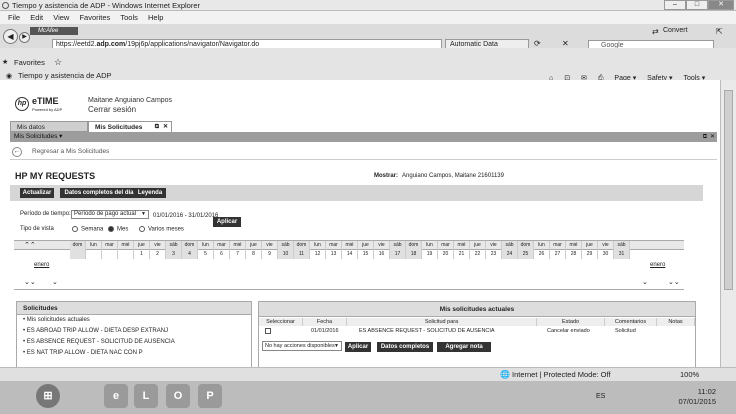  I want to click on calendar-date-cell: 21, so click(462, 254).